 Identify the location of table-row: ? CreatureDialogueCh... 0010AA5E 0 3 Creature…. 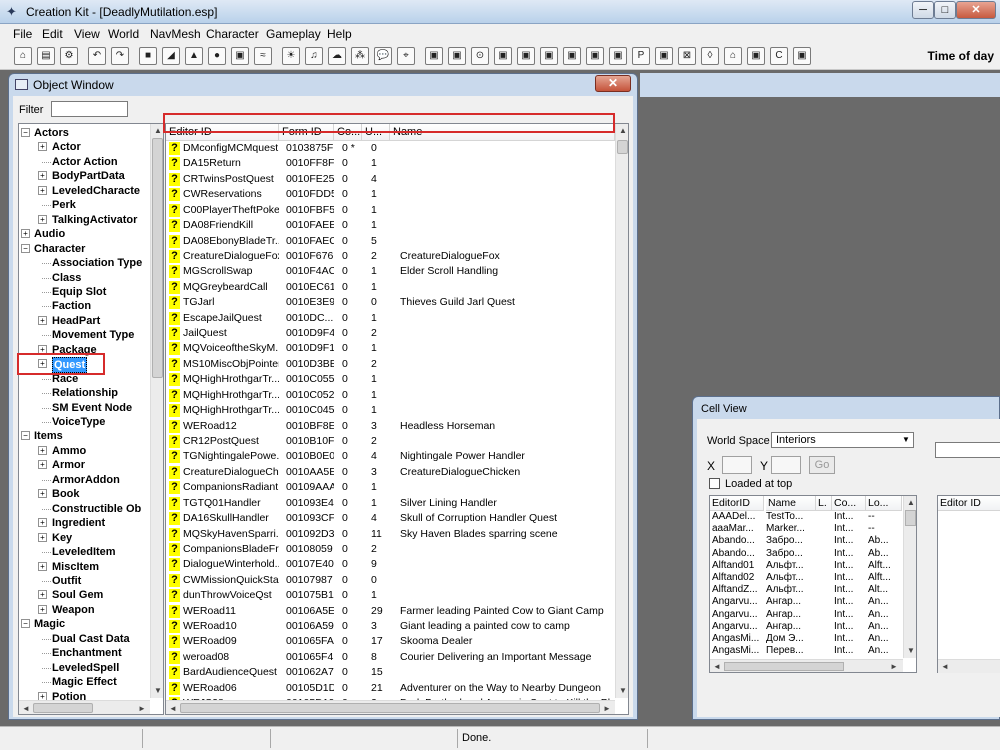
(390, 472).